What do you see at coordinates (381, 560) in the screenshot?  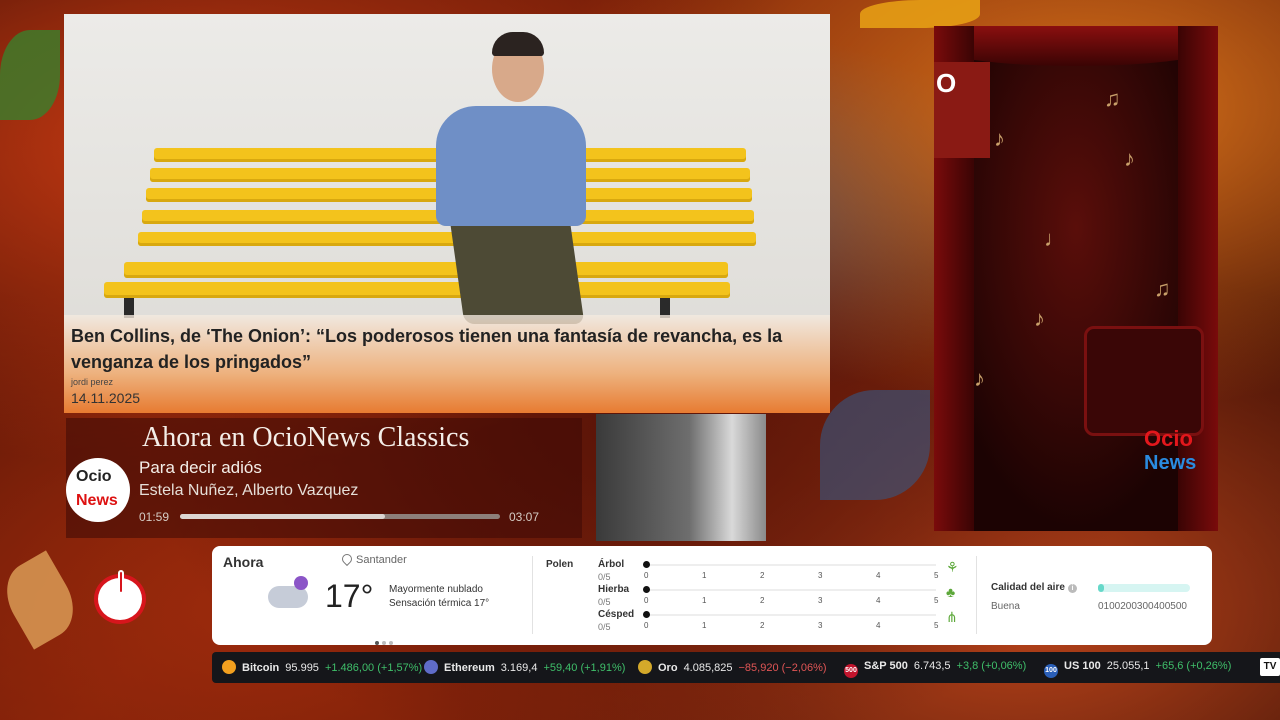 I see `location-name: Santander` at bounding box center [381, 560].